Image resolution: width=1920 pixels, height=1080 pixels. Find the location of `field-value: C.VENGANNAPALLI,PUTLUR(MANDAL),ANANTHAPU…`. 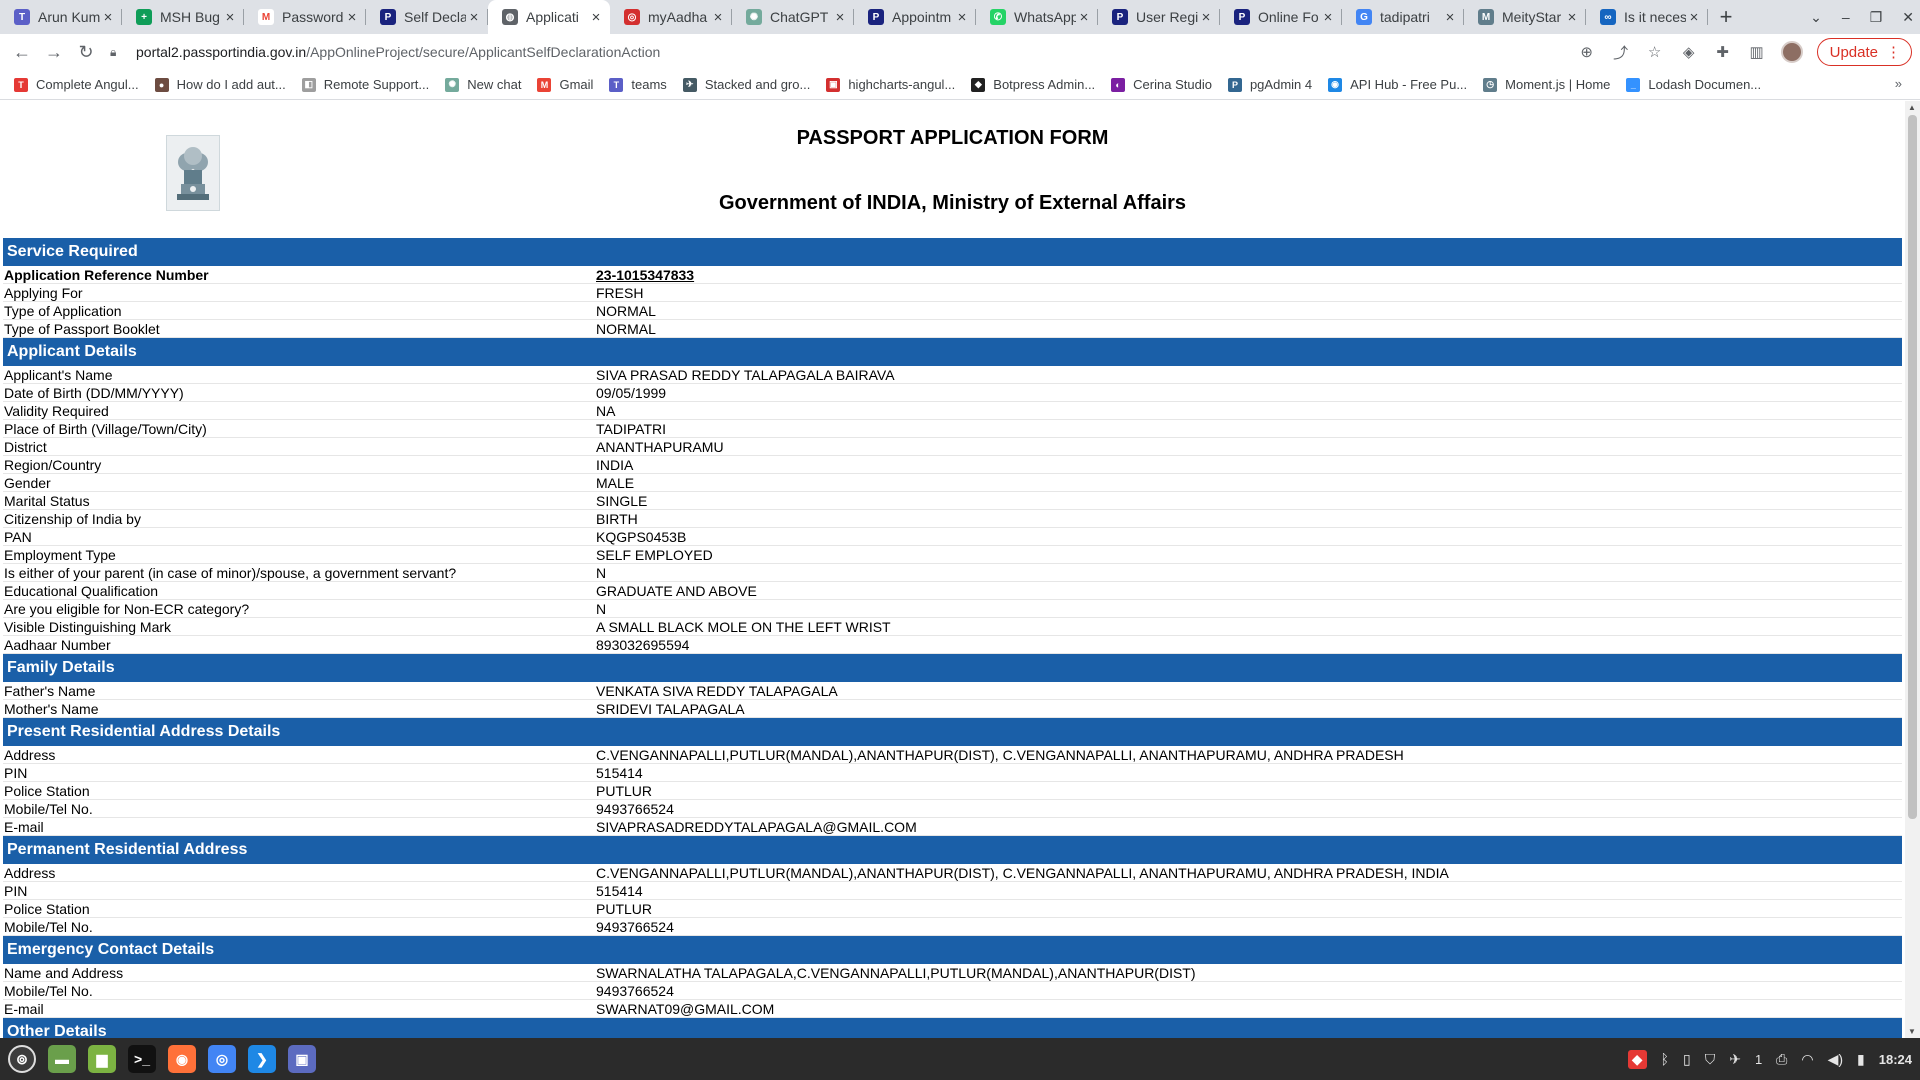

field-value: C.VENGANNAPALLI,PUTLUR(MANDAL),ANANTHAPU… is located at coordinates (1022, 872).